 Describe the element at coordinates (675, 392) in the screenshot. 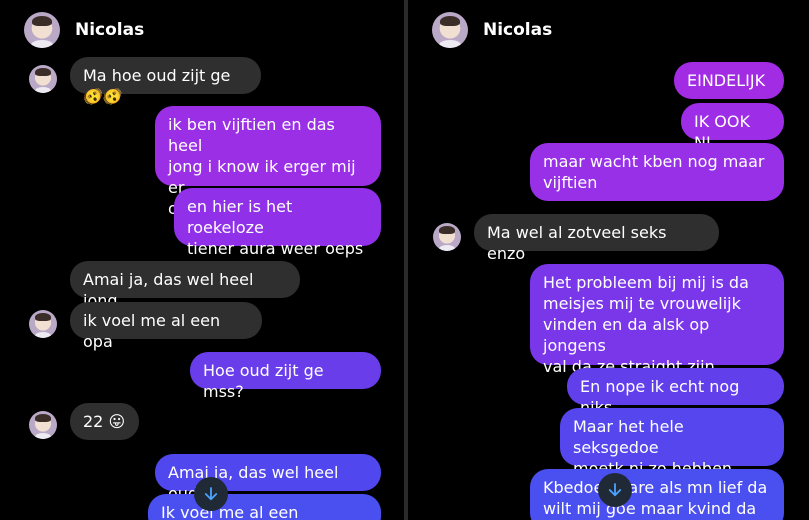

I see `outgoing-message: En nope ik echt nog niks` at that location.